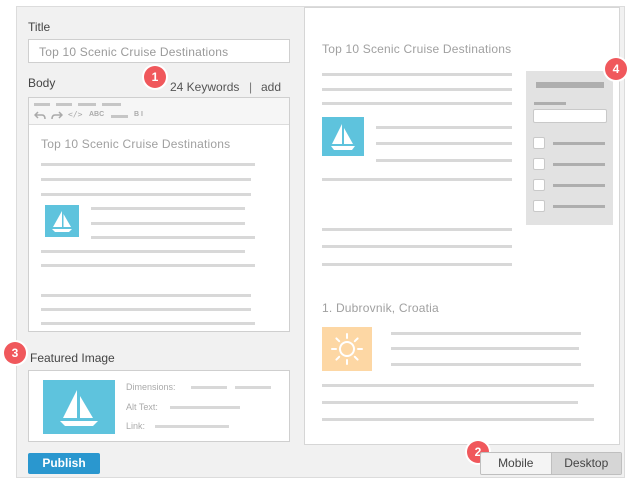  What do you see at coordinates (42, 83) in the screenshot?
I see `body-label: Body` at bounding box center [42, 83].